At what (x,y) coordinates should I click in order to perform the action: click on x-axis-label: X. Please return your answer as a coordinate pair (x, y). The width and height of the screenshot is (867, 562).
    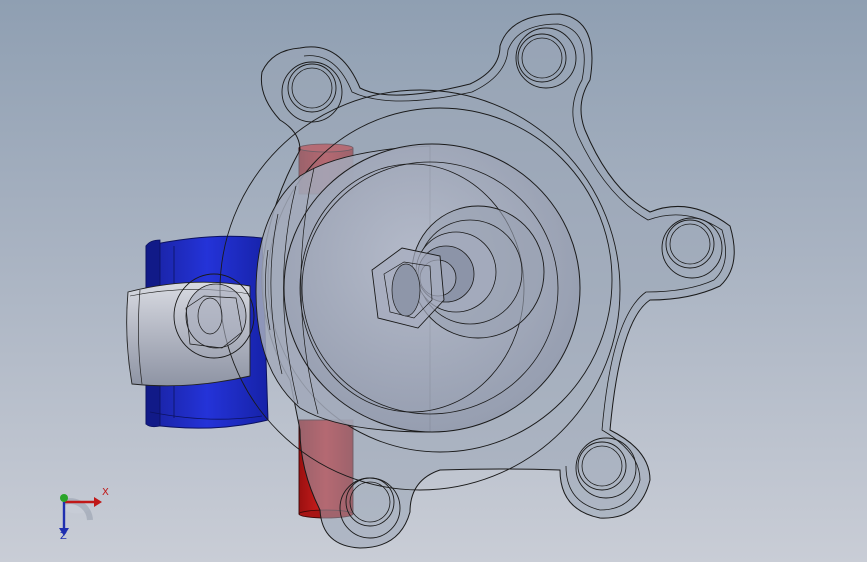
    Looking at the image, I should click on (105, 492).